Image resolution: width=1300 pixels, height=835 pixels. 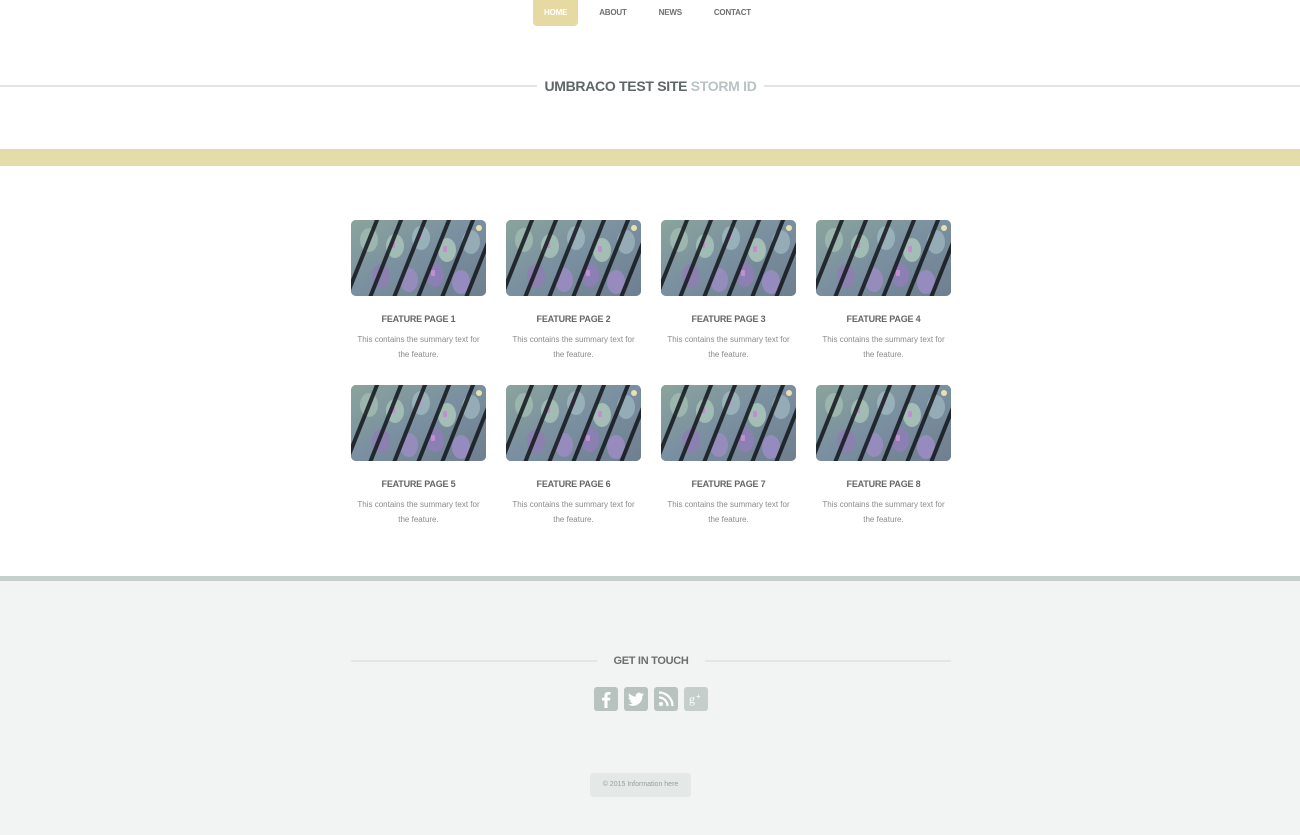 I want to click on facebook-icon, so click(x=606, y=699).